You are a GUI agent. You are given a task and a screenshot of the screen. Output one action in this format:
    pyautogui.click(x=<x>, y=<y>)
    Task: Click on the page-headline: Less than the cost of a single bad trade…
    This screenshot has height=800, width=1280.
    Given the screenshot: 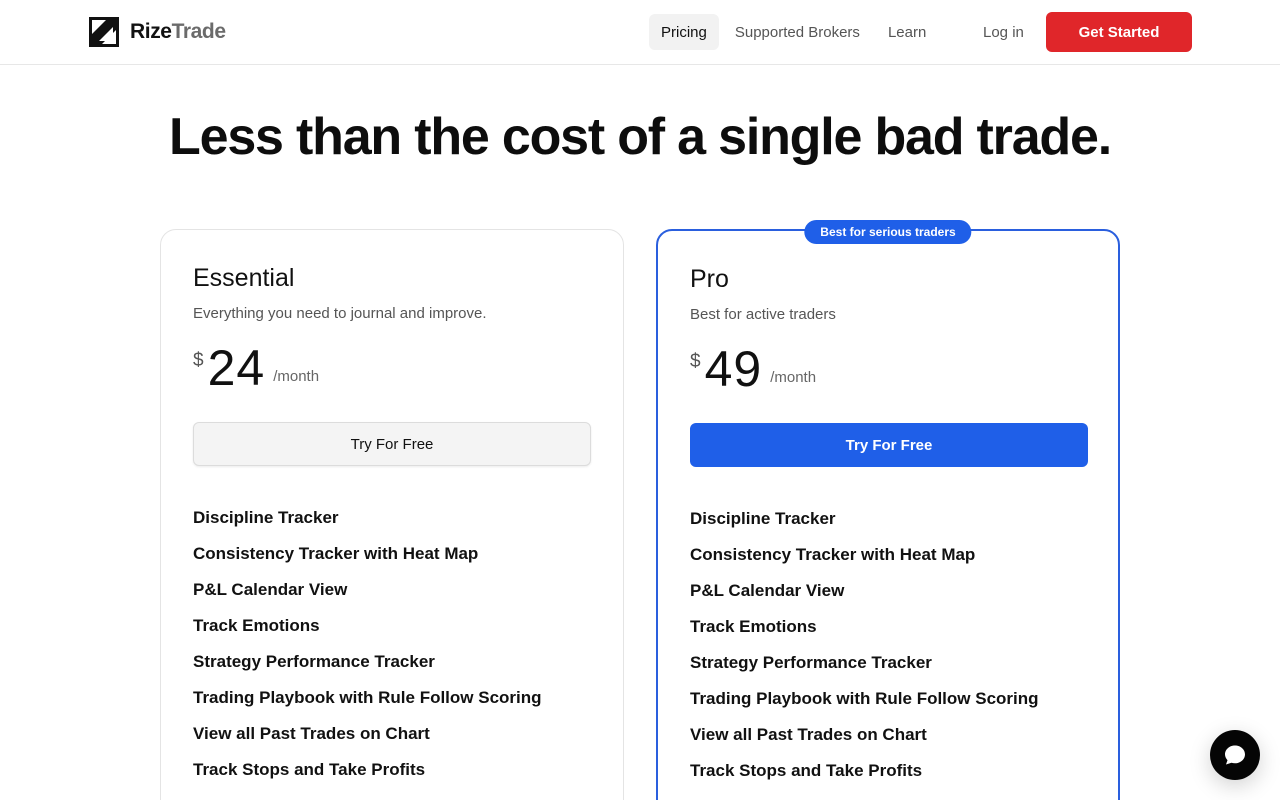 What is the action you would take?
    pyautogui.click(x=640, y=137)
    